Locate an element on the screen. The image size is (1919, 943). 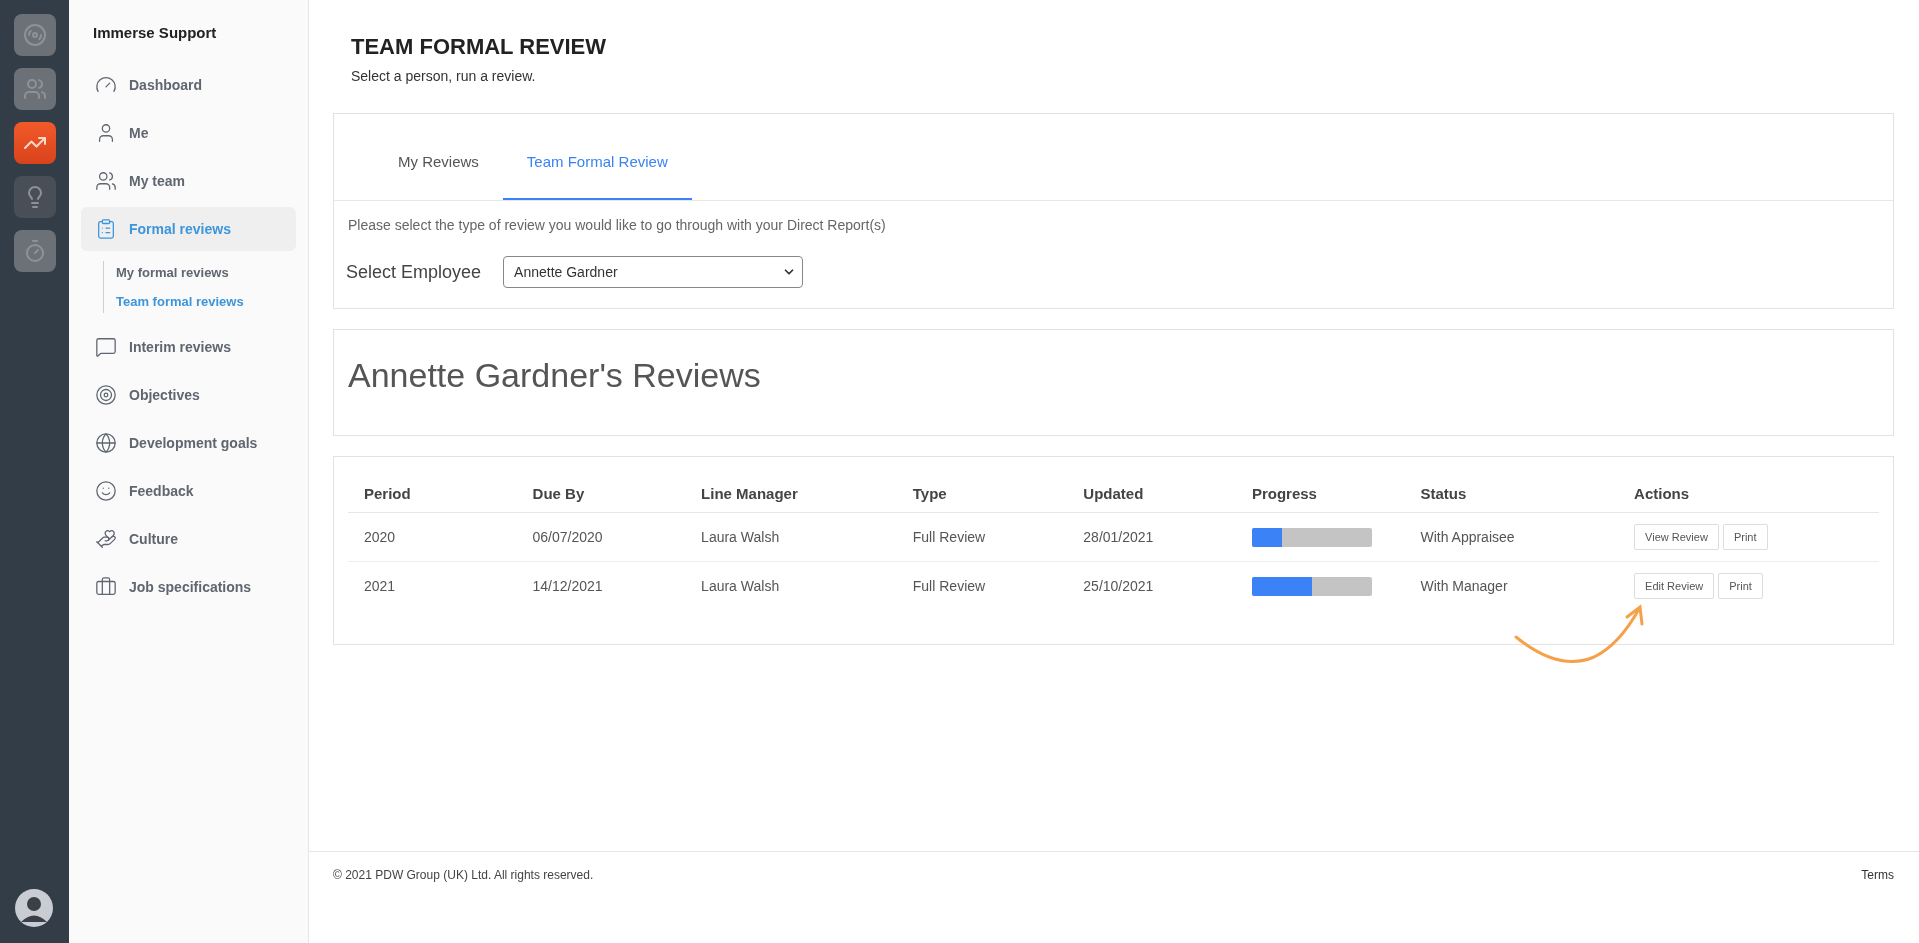
avatar is located at coordinates (34, 908).